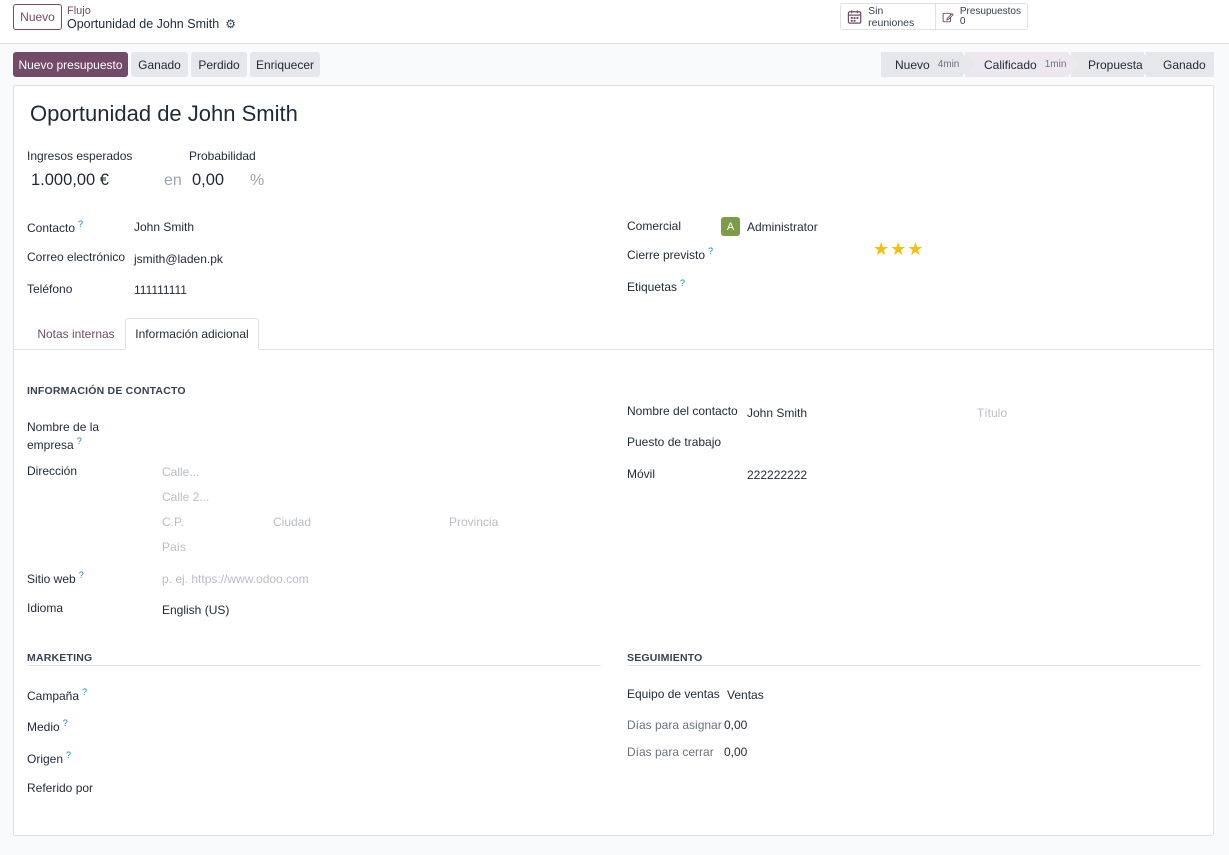 The width and height of the screenshot is (1229, 855). I want to click on expected-closing-label-text: Cierre previsto, so click(666, 255).